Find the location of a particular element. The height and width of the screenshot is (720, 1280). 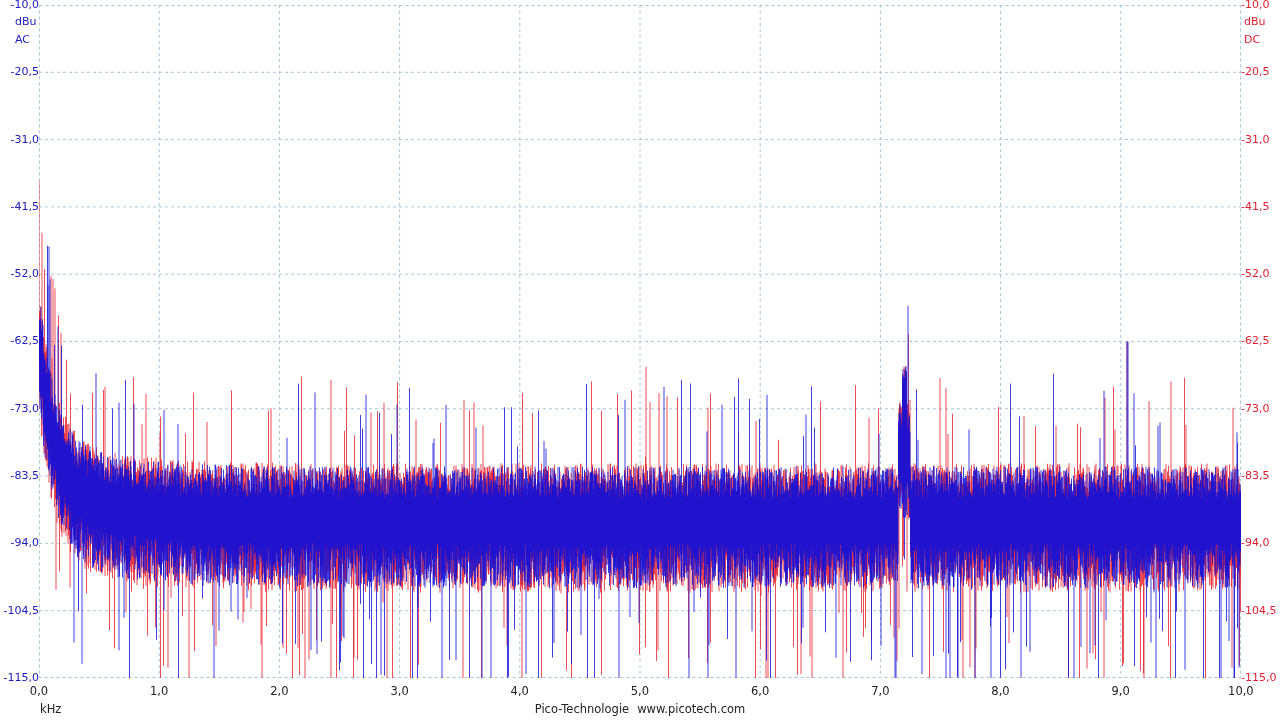

x-axis-tick-label: 5,0 is located at coordinates (640, 691).